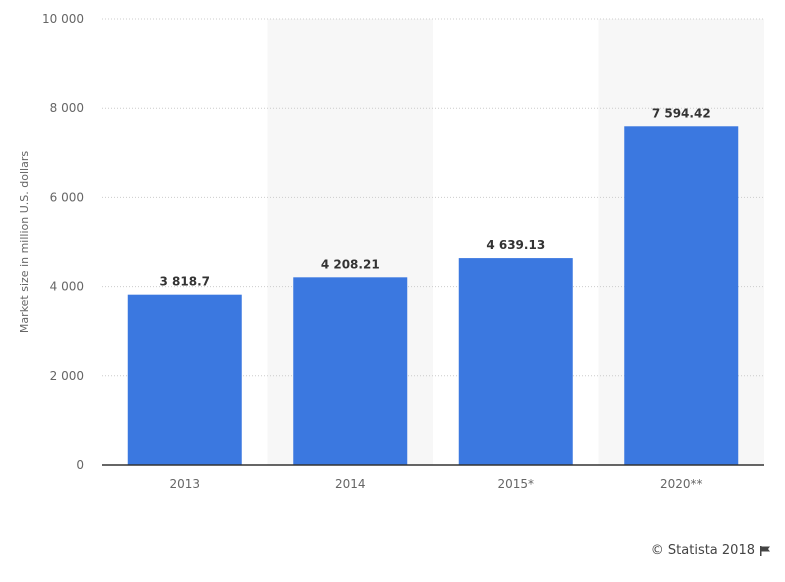  What do you see at coordinates (765, 550) in the screenshot?
I see `flag-icon` at bounding box center [765, 550].